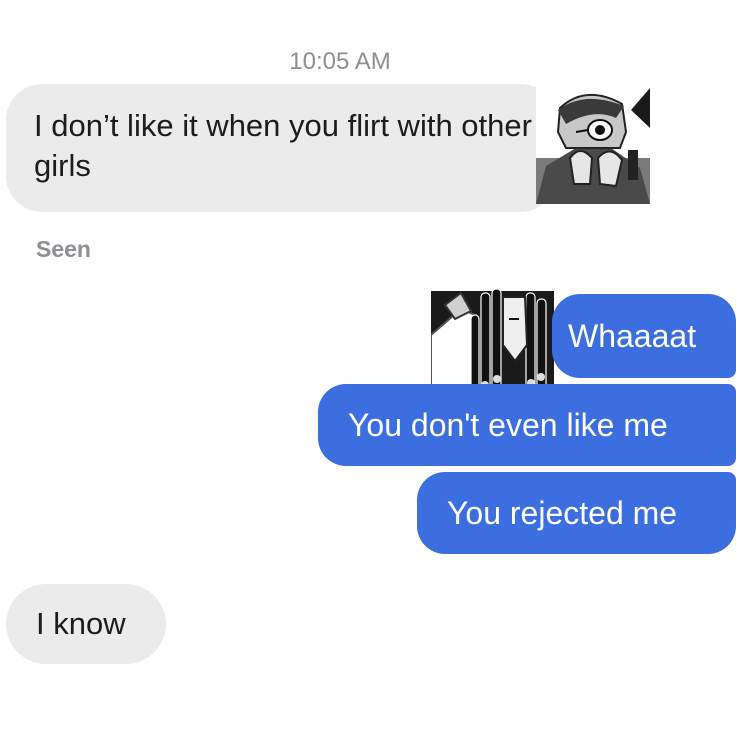  Describe the element at coordinates (644, 336) in the screenshot. I see `message-bubble-outgoing: Whaaaat` at that location.